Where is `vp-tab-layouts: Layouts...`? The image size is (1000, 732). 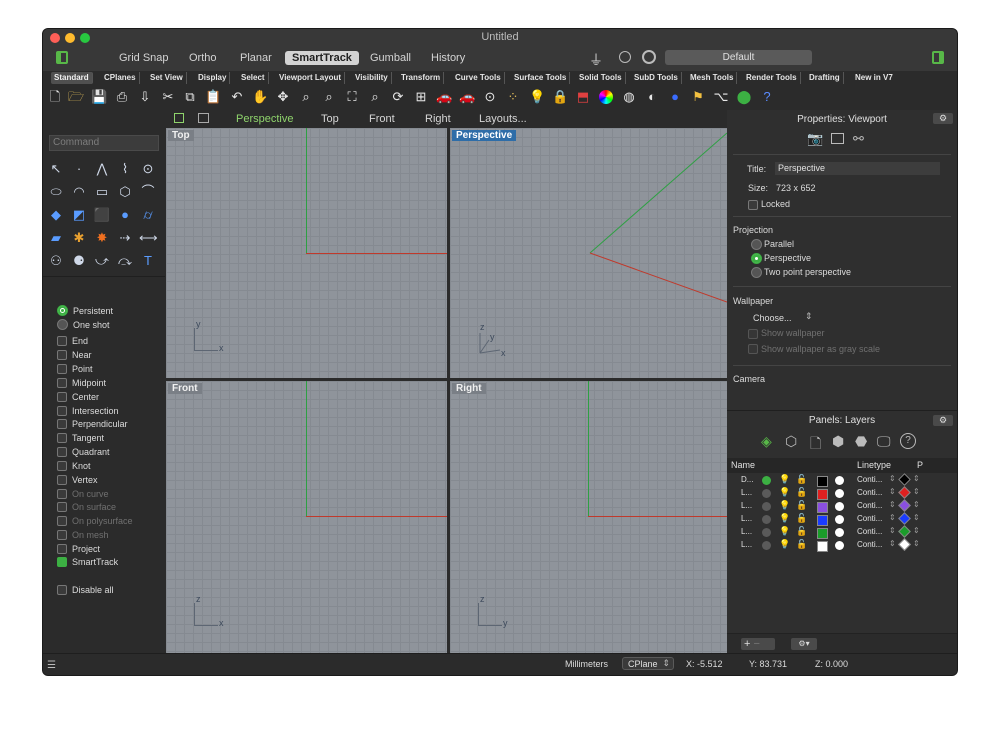 vp-tab-layouts: Layouts... is located at coordinates (503, 119).